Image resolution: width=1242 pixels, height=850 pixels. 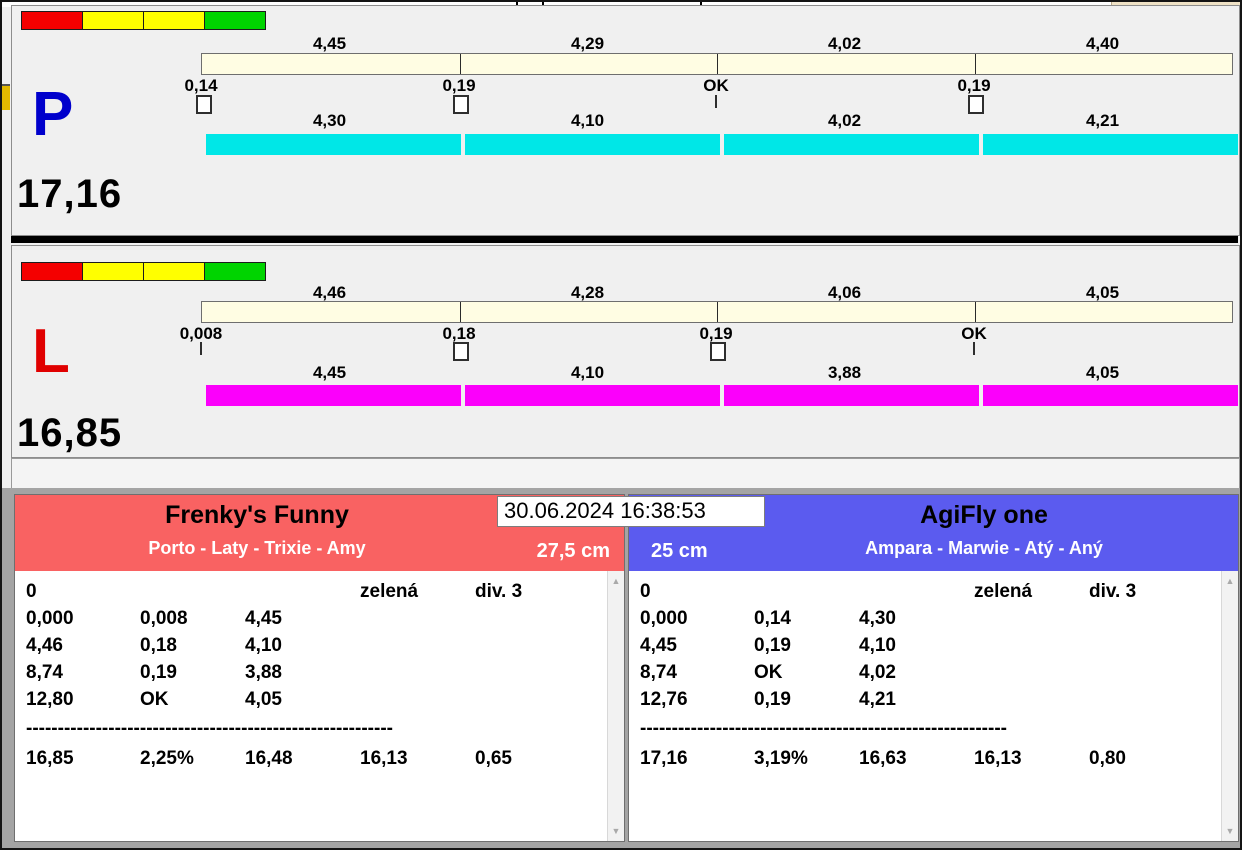 What do you see at coordinates (844, 43) in the screenshot?
I see `ref-time-3: 4,02` at bounding box center [844, 43].